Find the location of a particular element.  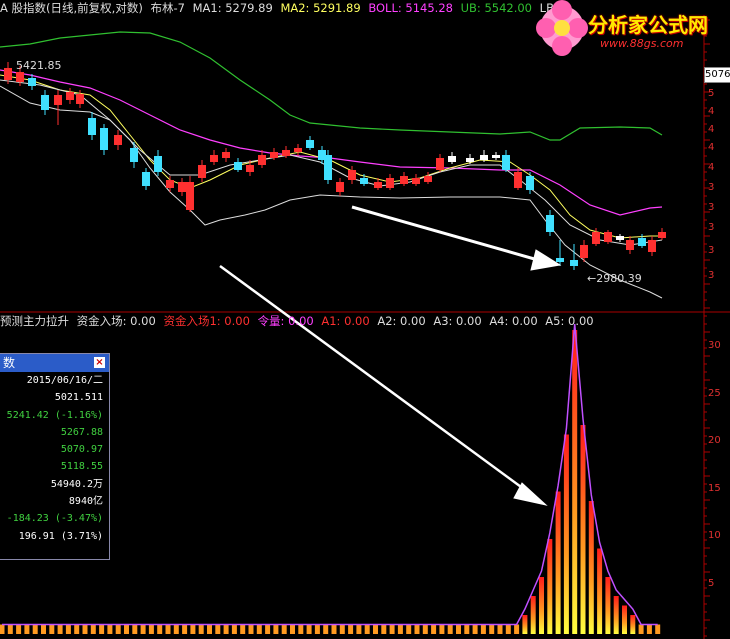

a3-value: A3: 0.00 is located at coordinates (457, 321).